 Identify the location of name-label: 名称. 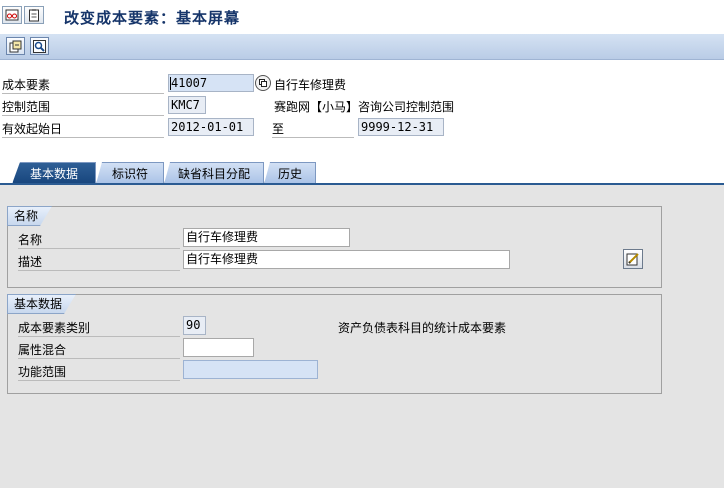
(99, 240).